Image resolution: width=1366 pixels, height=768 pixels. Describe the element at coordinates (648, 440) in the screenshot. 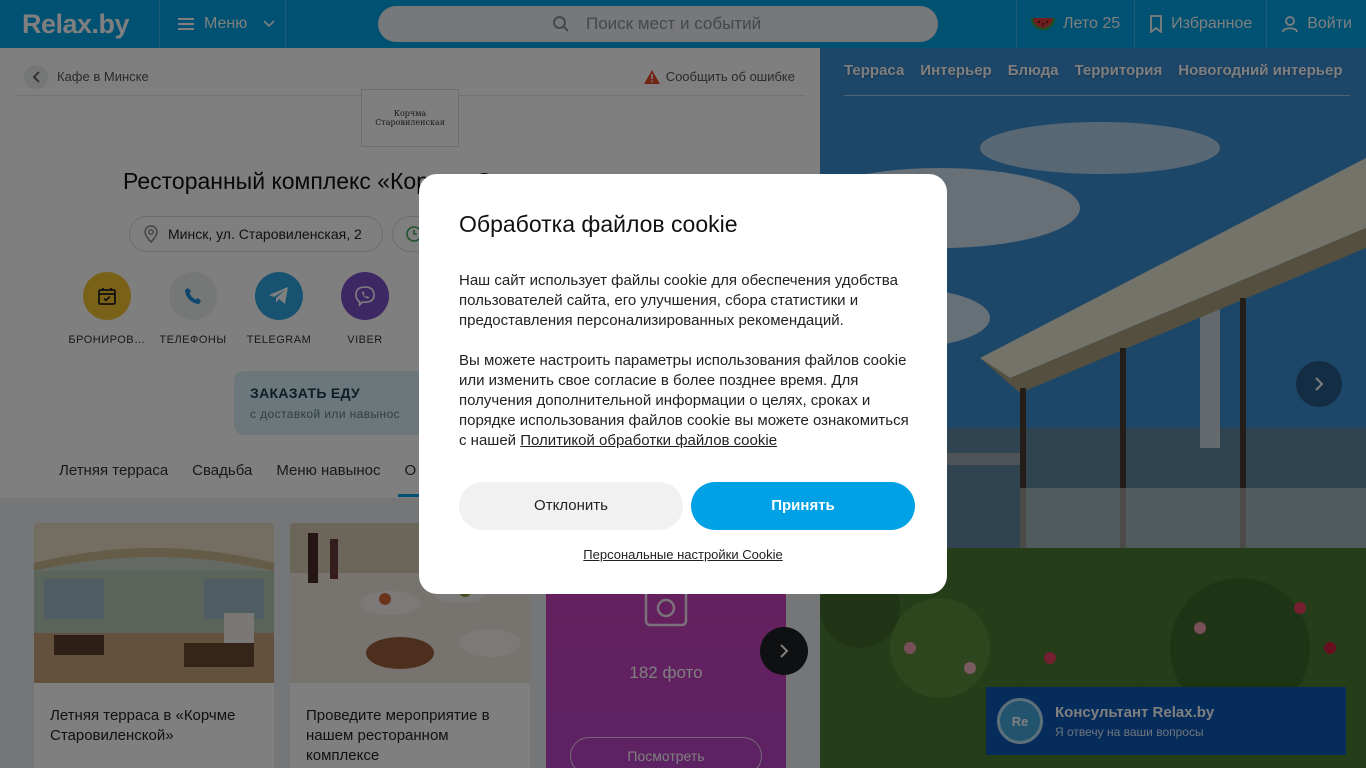

I see `cookie-policy-link: Политикой обработки файлов cookie` at that location.